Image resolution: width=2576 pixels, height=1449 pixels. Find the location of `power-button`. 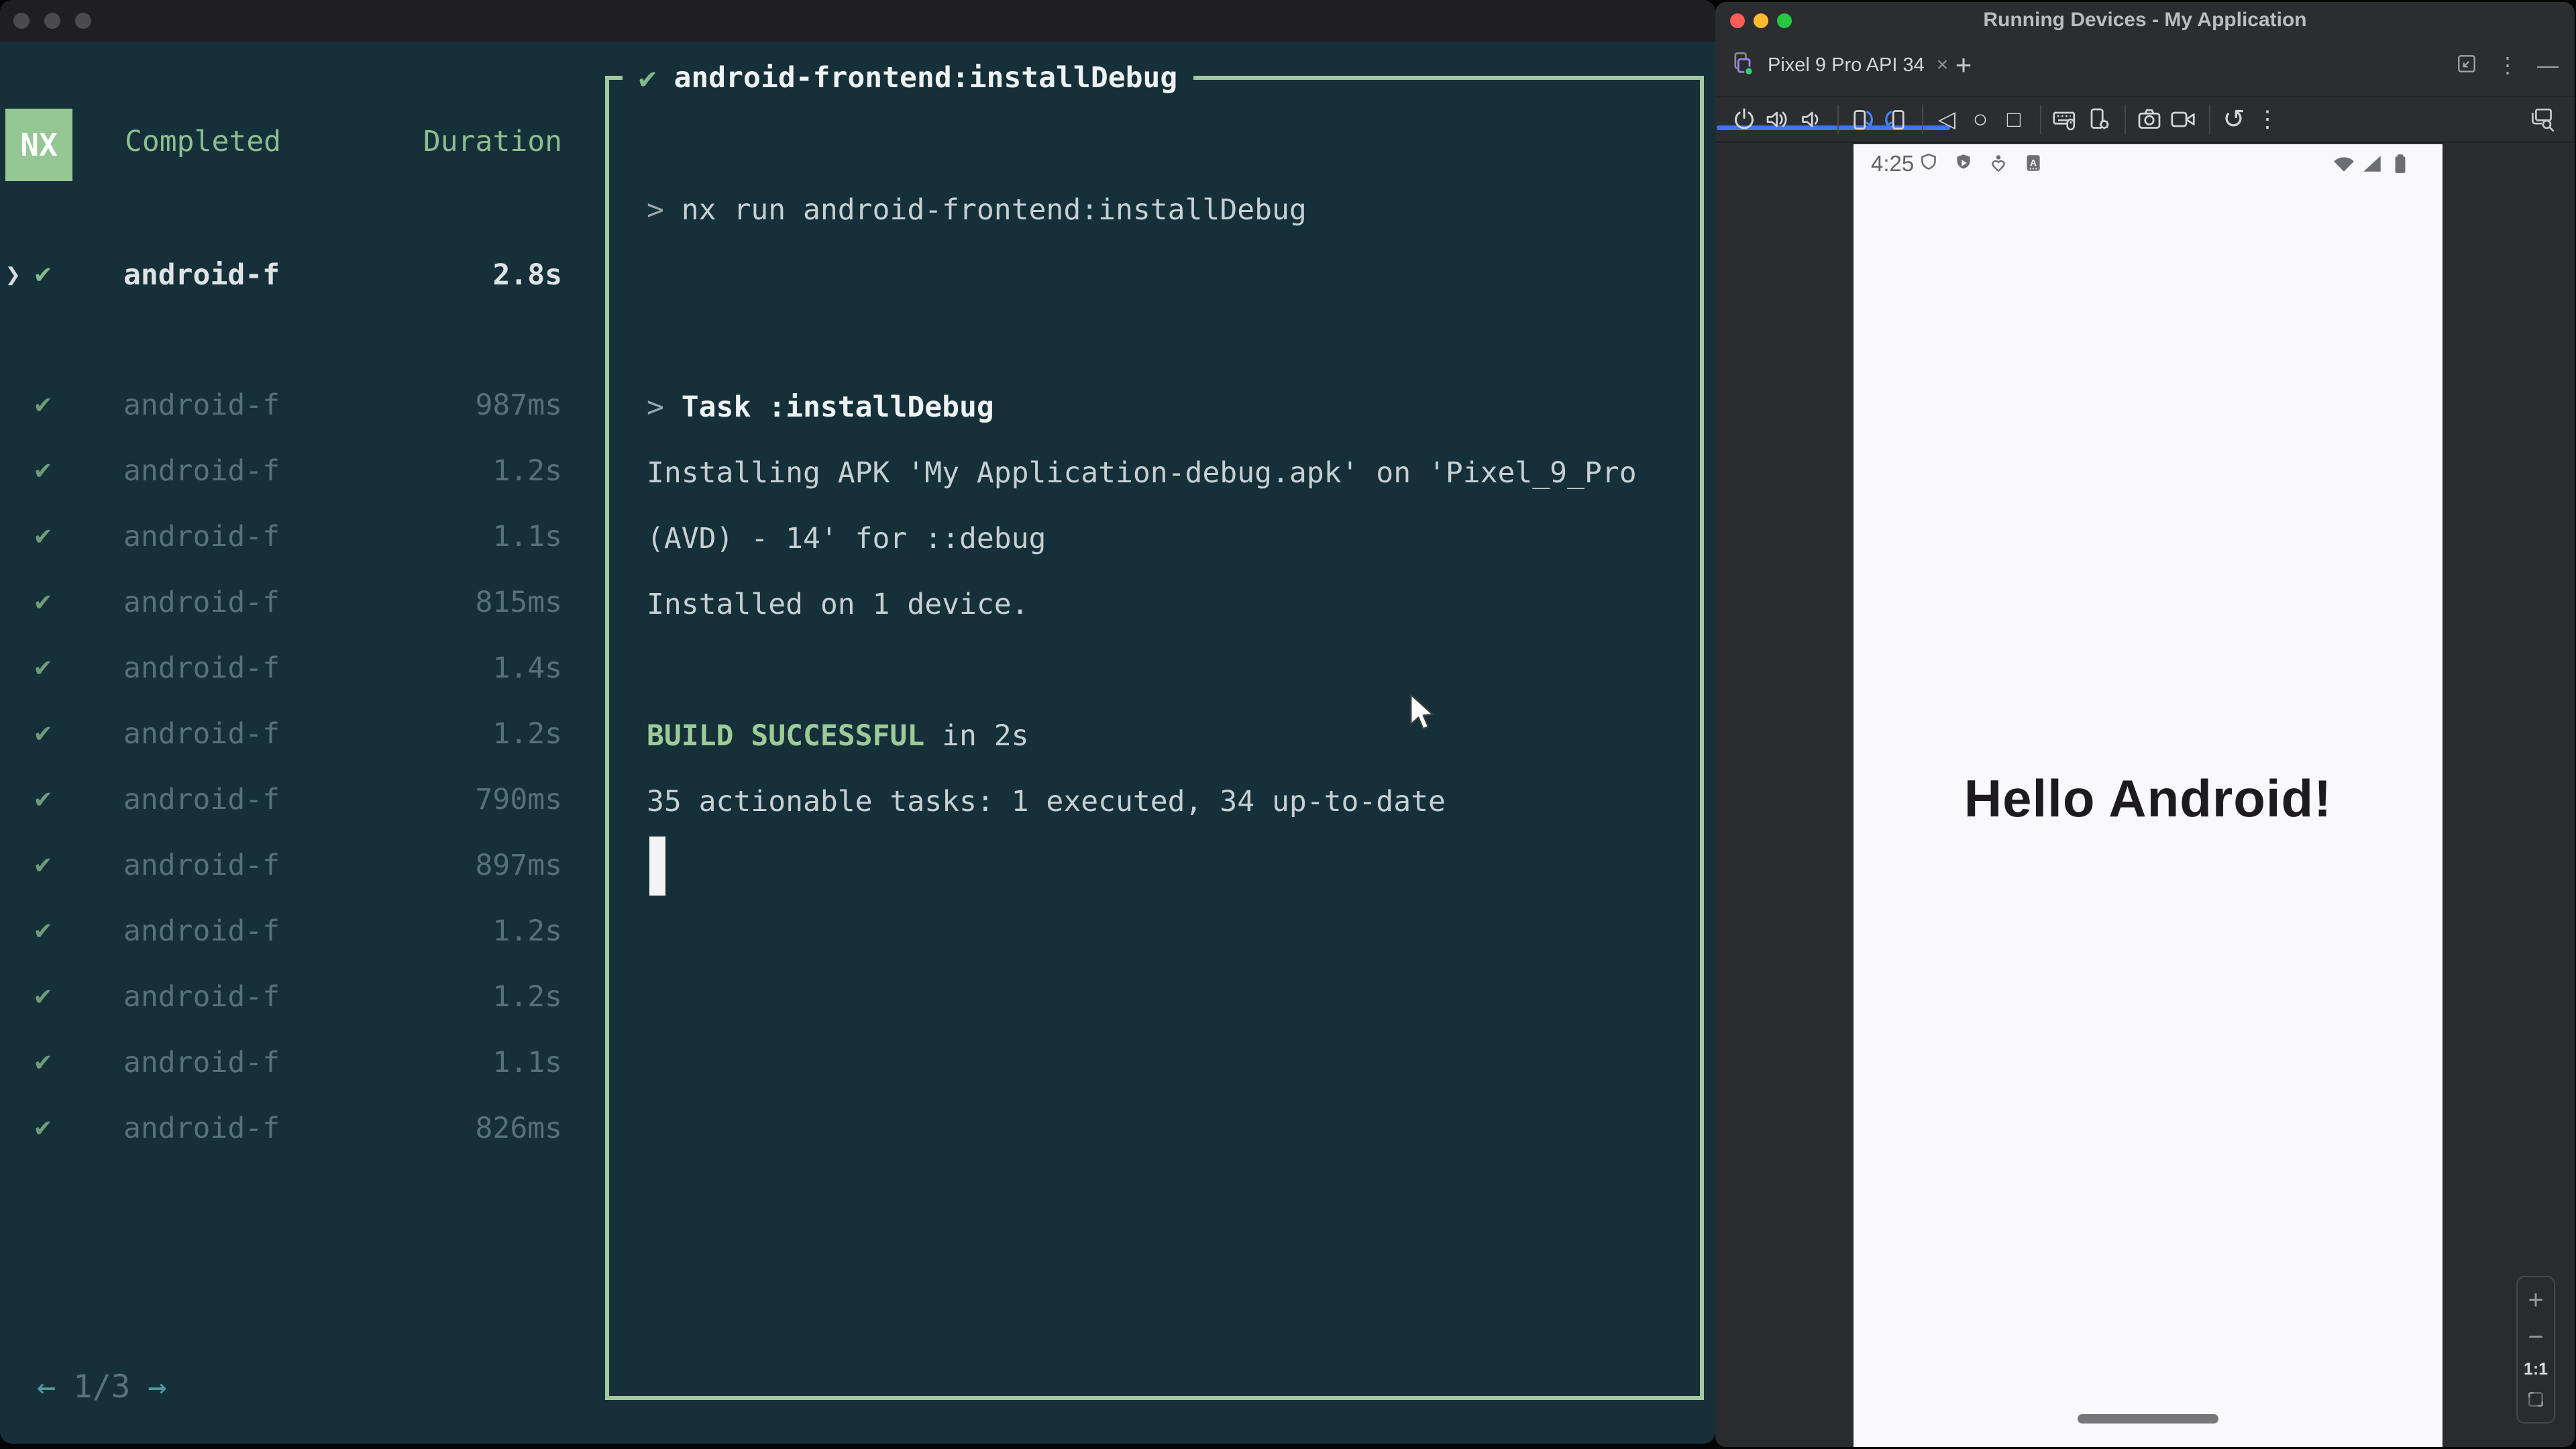

power-button is located at coordinates (1744, 119).